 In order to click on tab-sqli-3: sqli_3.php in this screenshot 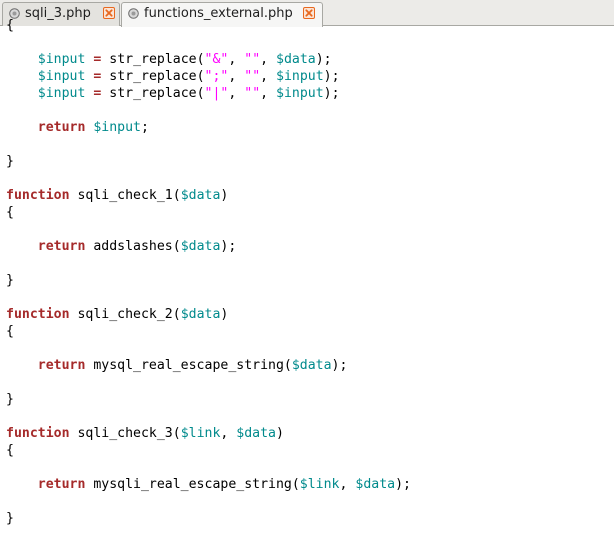, I will do `click(61, 14)`.